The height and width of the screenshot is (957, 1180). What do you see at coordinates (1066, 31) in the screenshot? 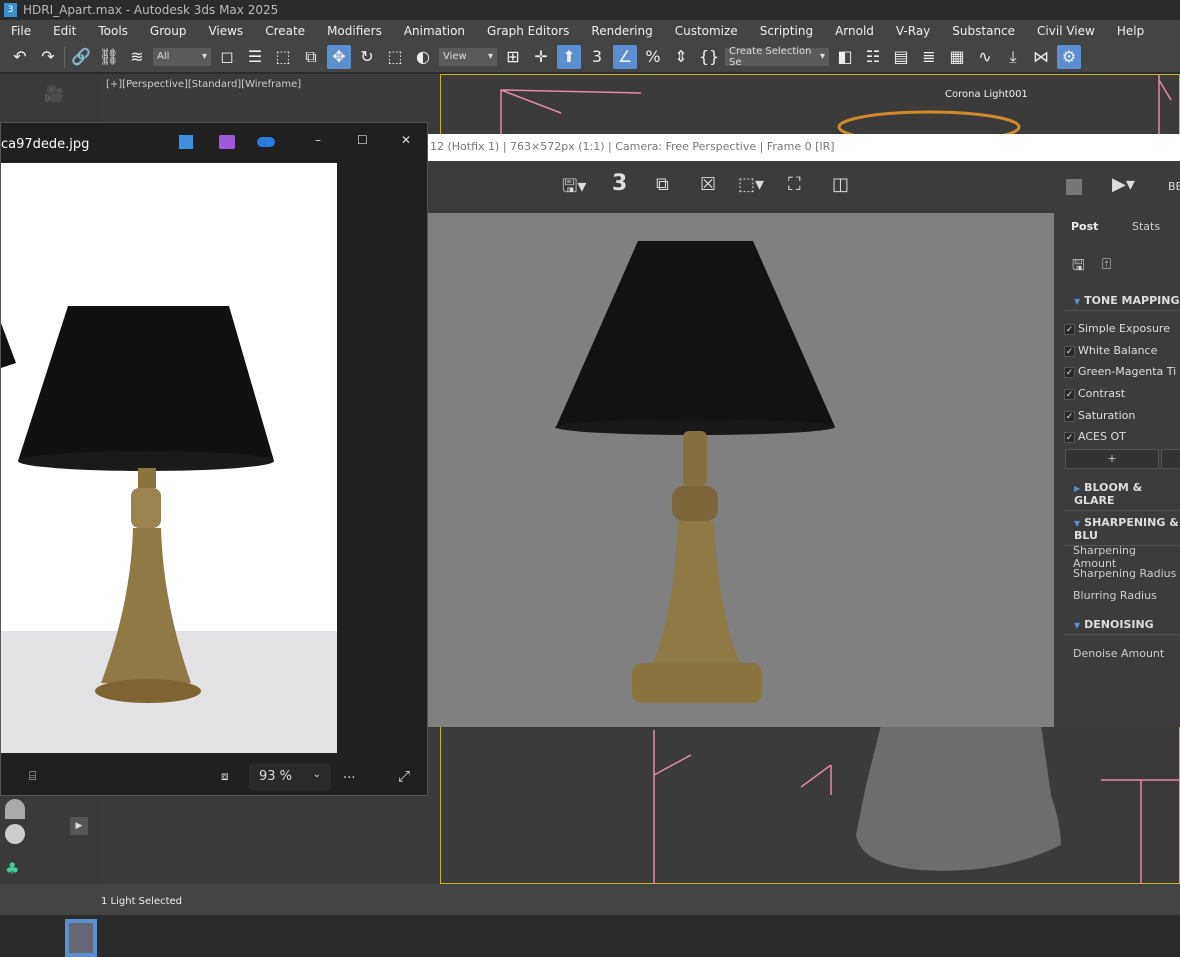
I see `menu-civil-view: Civil View` at bounding box center [1066, 31].